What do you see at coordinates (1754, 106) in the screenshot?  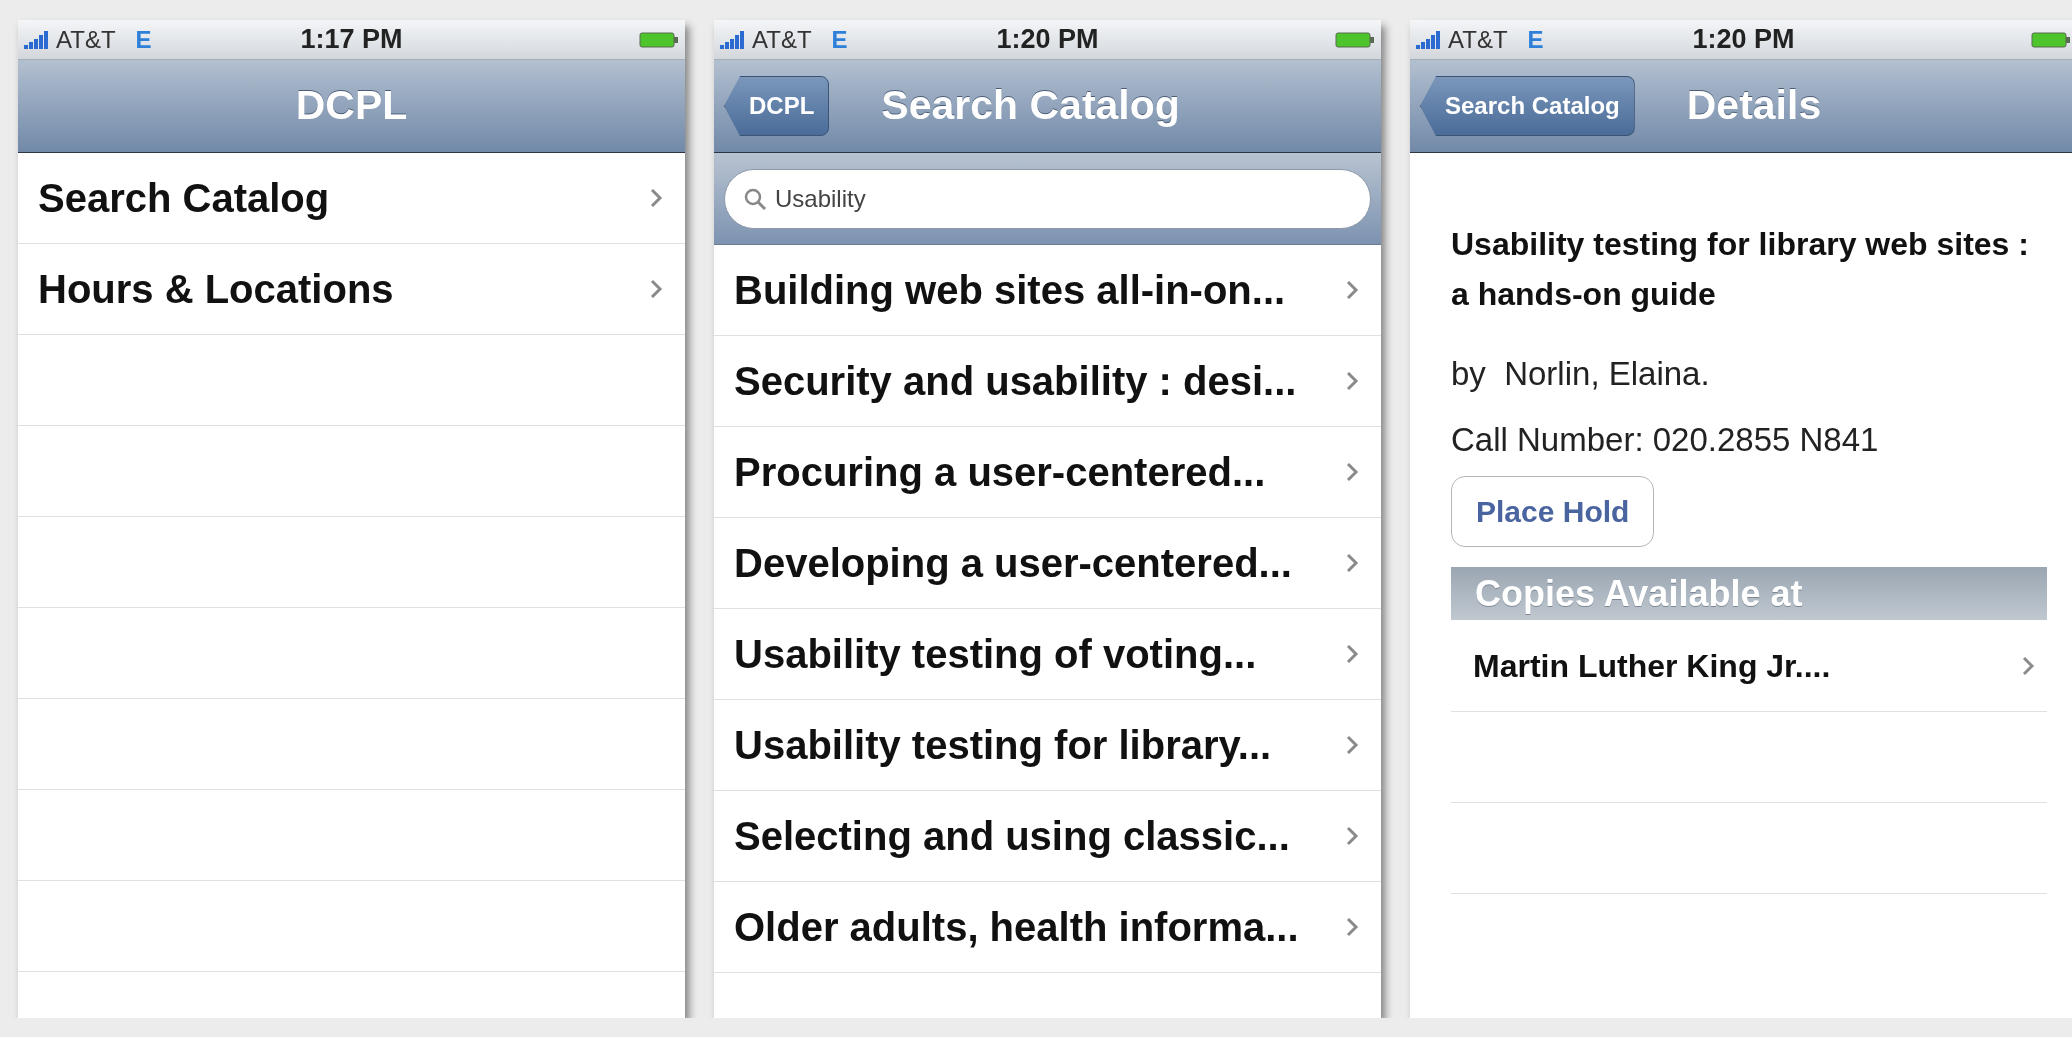 I see `nav-title: Details` at bounding box center [1754, 106].